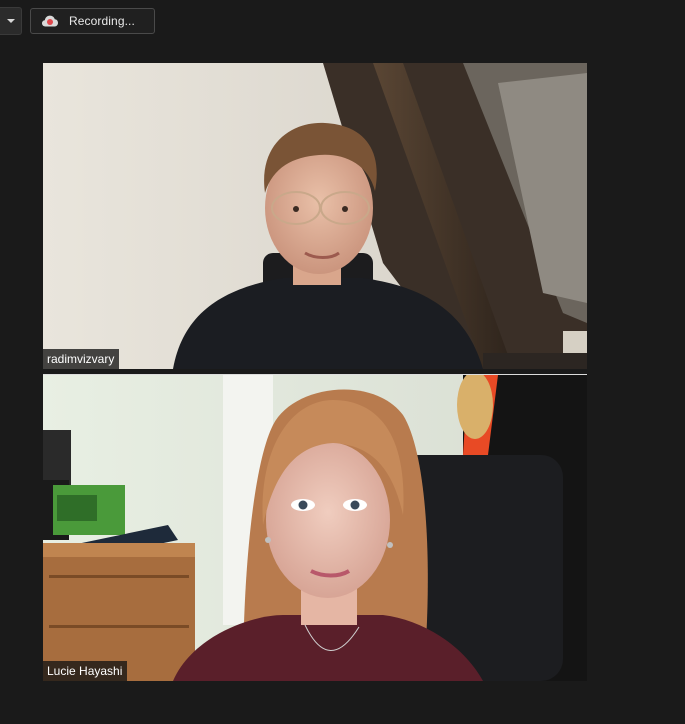 The image size is (685, 724). Describe the element at coordinates (85, 671) in the screenshot. I see `participant-name-tag: Lucie Hayashi` at that location.